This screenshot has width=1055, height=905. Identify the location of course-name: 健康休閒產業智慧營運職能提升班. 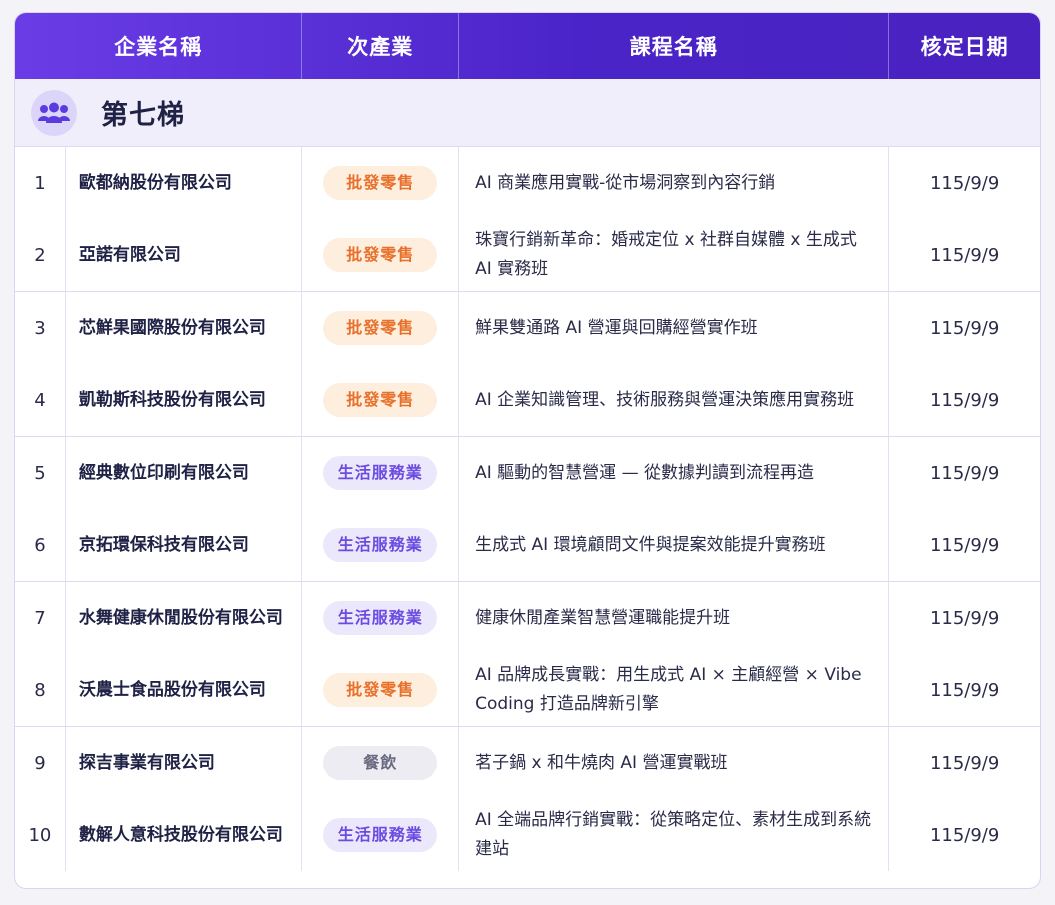
(674, 618).